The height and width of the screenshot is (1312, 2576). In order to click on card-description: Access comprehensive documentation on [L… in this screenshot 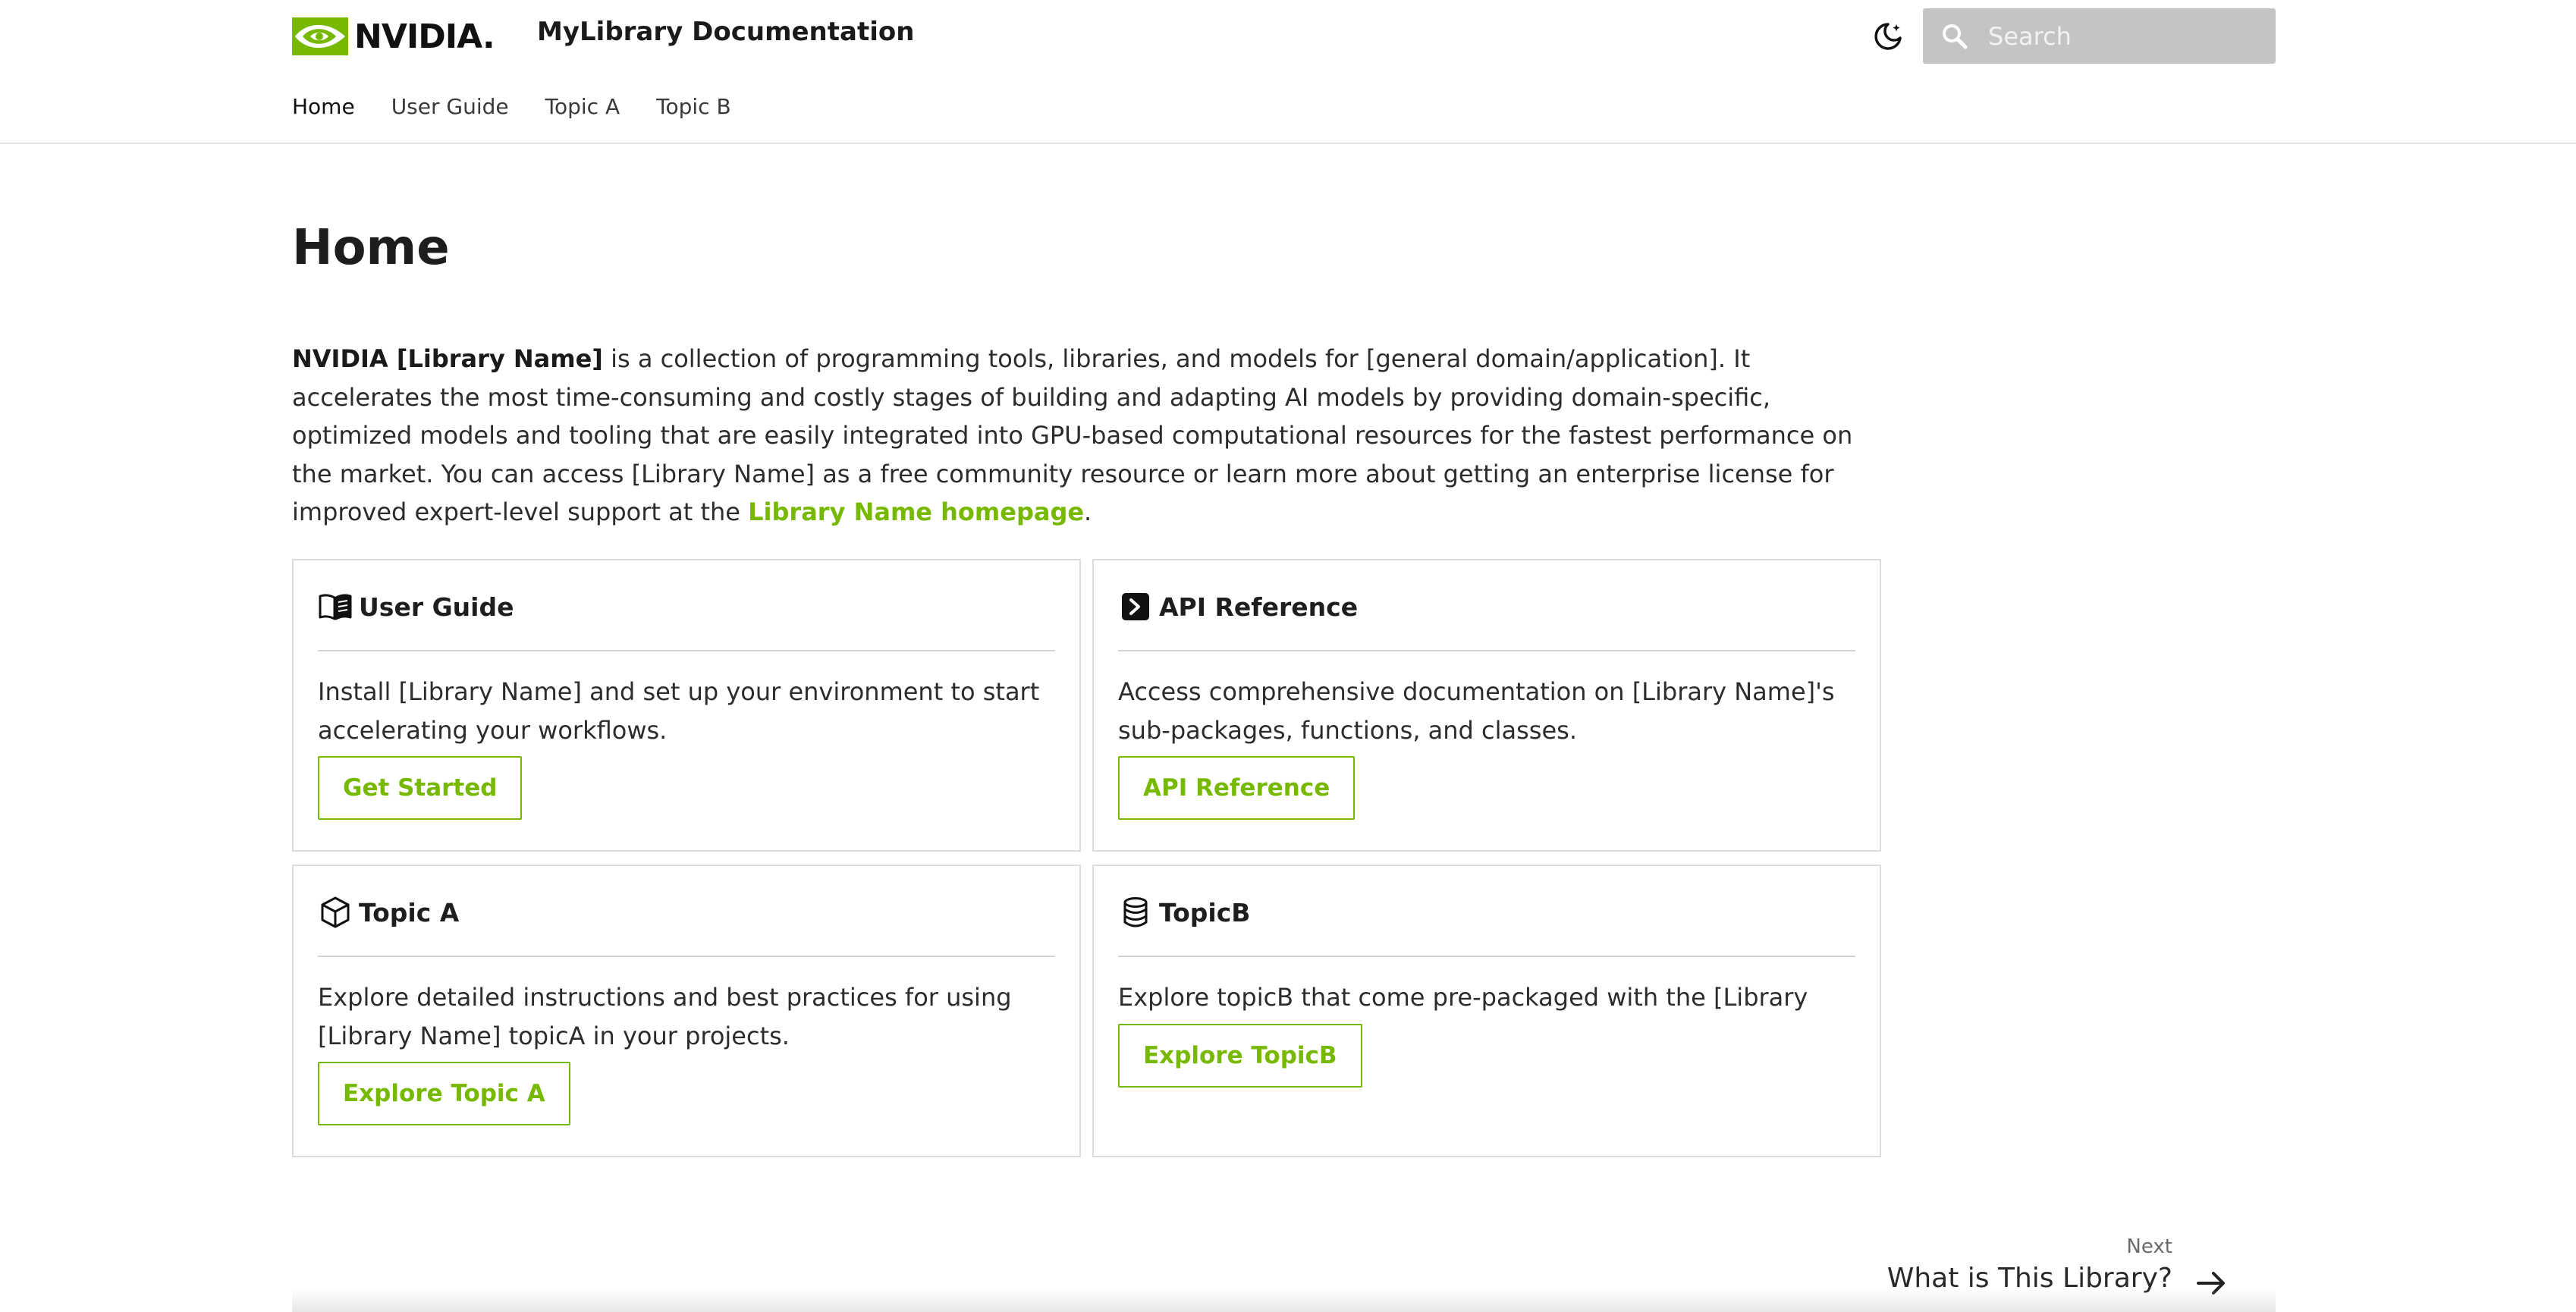, I will do `click(1476, 711)`.